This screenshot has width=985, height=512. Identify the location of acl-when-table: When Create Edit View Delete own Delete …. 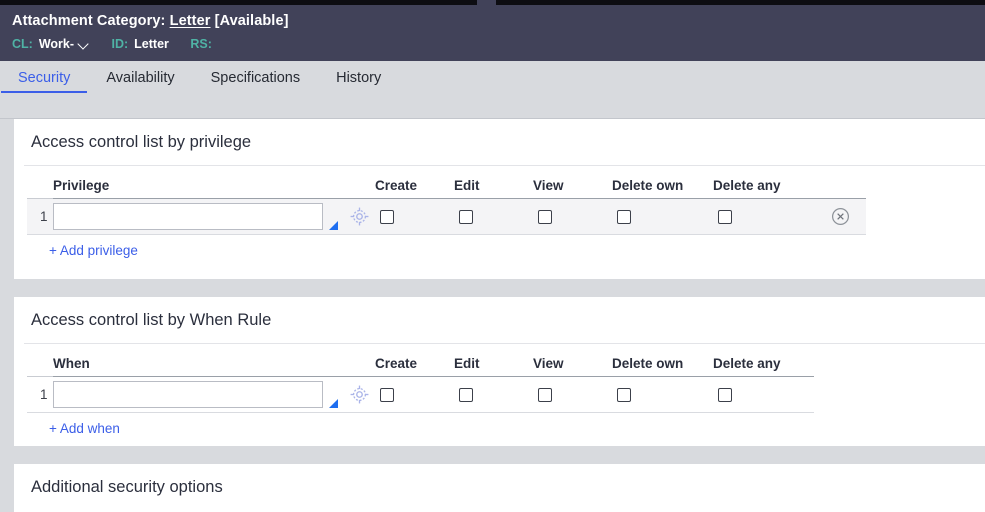
(420, 384).